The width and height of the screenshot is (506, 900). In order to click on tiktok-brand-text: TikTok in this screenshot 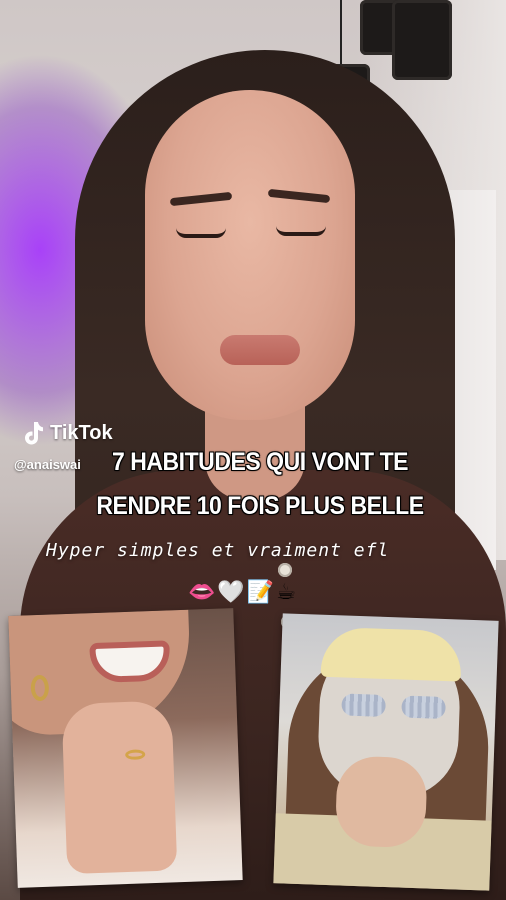, I will do `click(81, 432)`.